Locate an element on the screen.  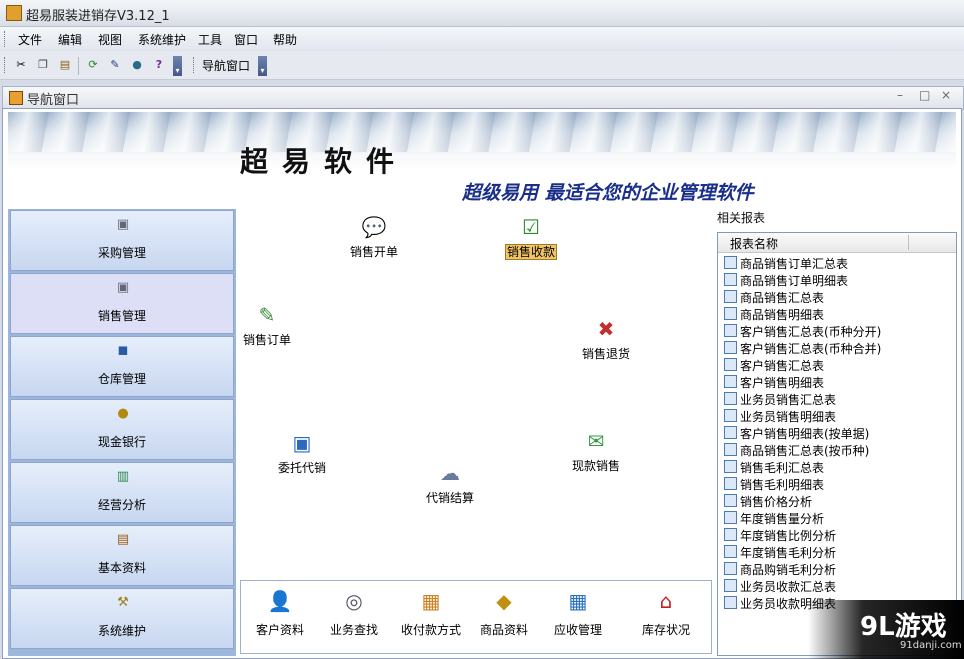
tool-label: 业务查找 is located at coordinates (353, 630).